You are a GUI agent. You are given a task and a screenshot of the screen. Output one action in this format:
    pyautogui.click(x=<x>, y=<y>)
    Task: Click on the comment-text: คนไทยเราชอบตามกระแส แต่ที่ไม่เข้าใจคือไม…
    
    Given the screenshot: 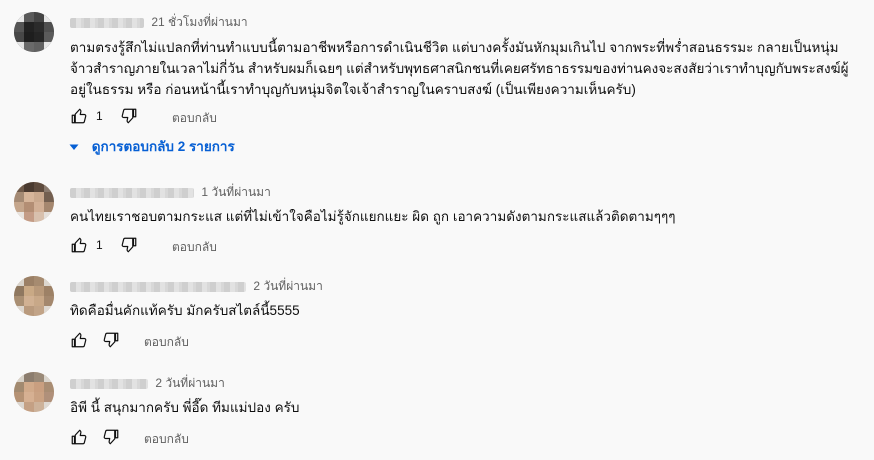 What is the action you would take?
    pyautogui.click(x=373, y=216)
    